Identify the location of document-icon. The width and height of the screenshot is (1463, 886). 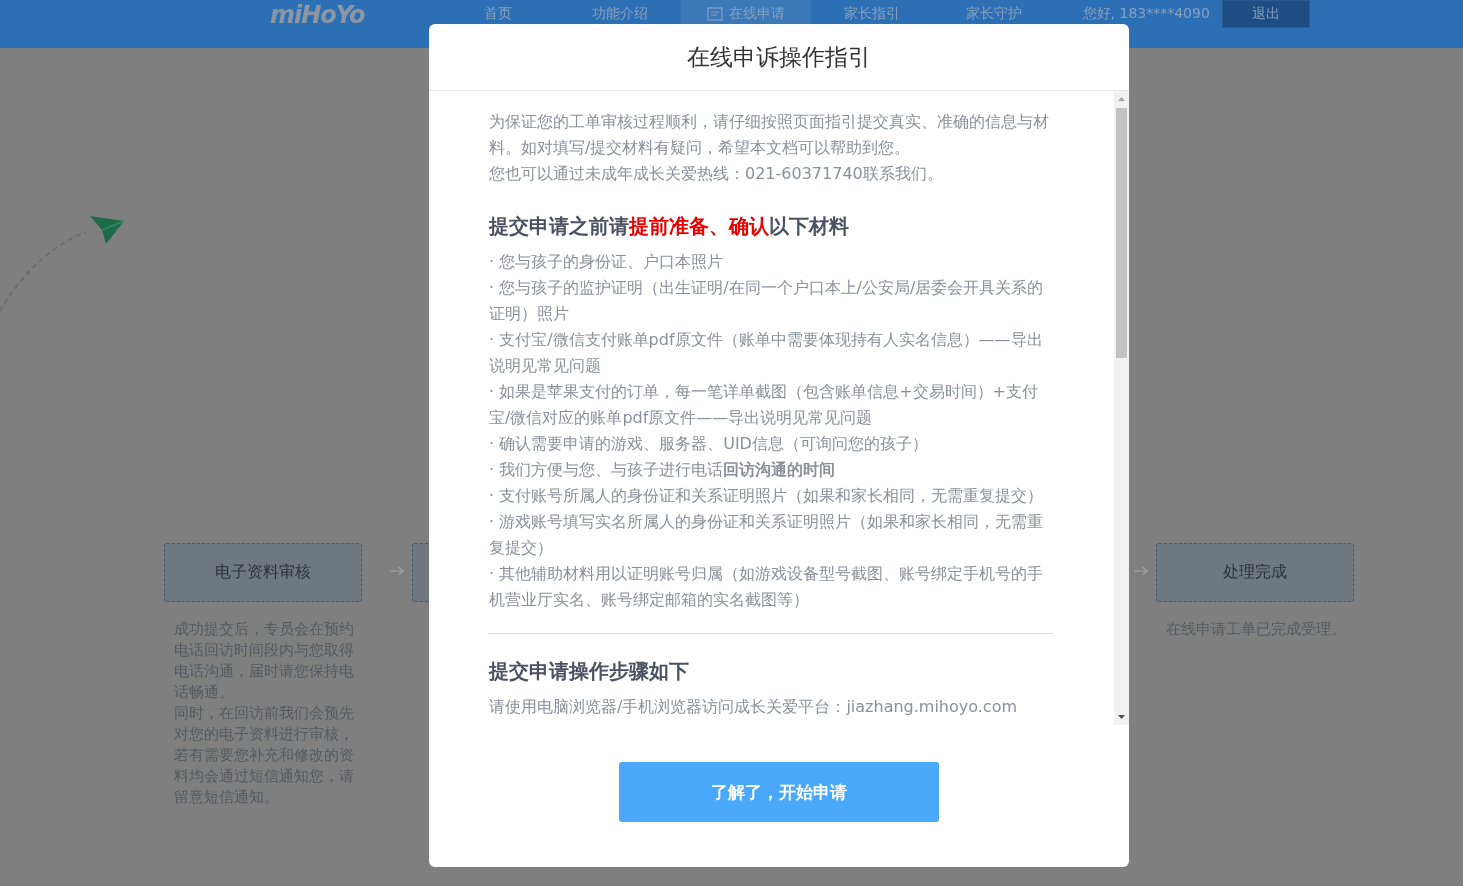
(714, 13).